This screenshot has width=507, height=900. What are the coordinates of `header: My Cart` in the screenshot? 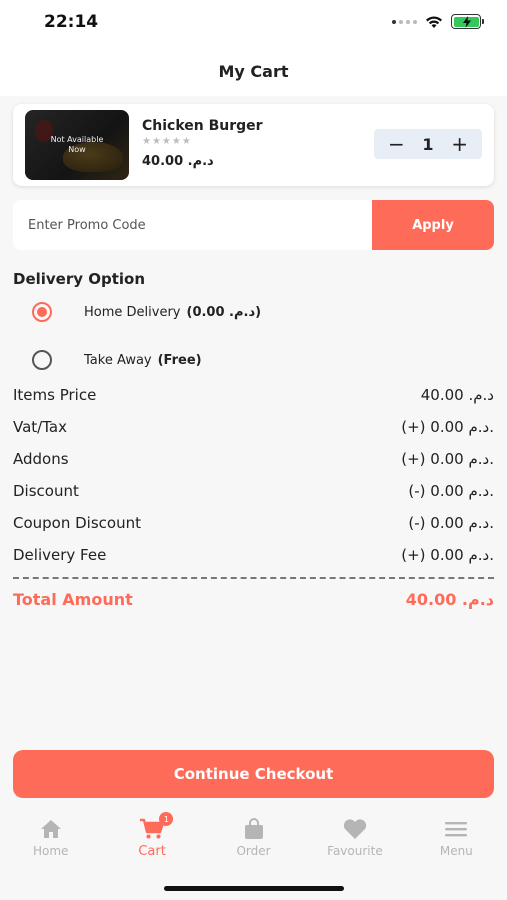 It's located at (253, 71).